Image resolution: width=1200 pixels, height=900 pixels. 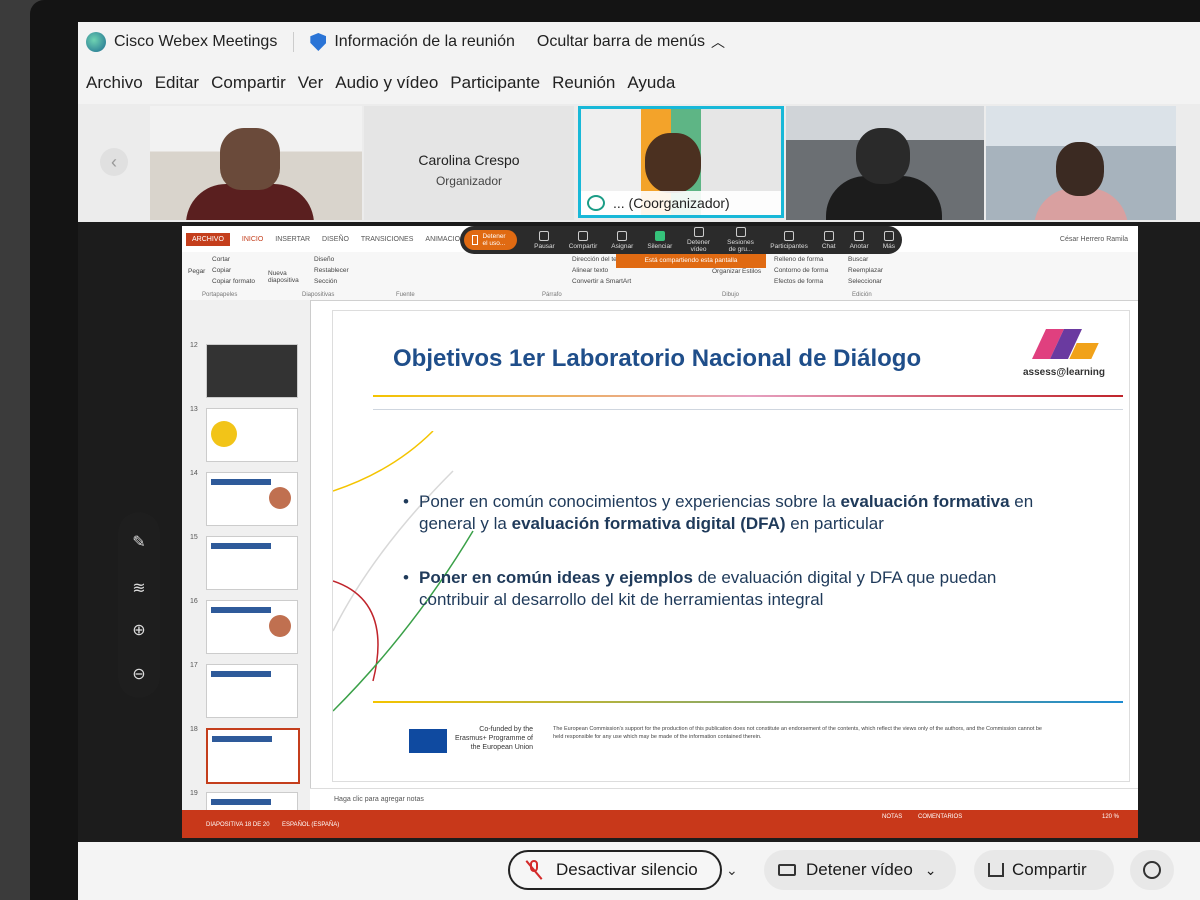 What do you see at coordinates (888, 246) in the screenshot?
I see `button-label: Más` at bounding box center [888, 246].